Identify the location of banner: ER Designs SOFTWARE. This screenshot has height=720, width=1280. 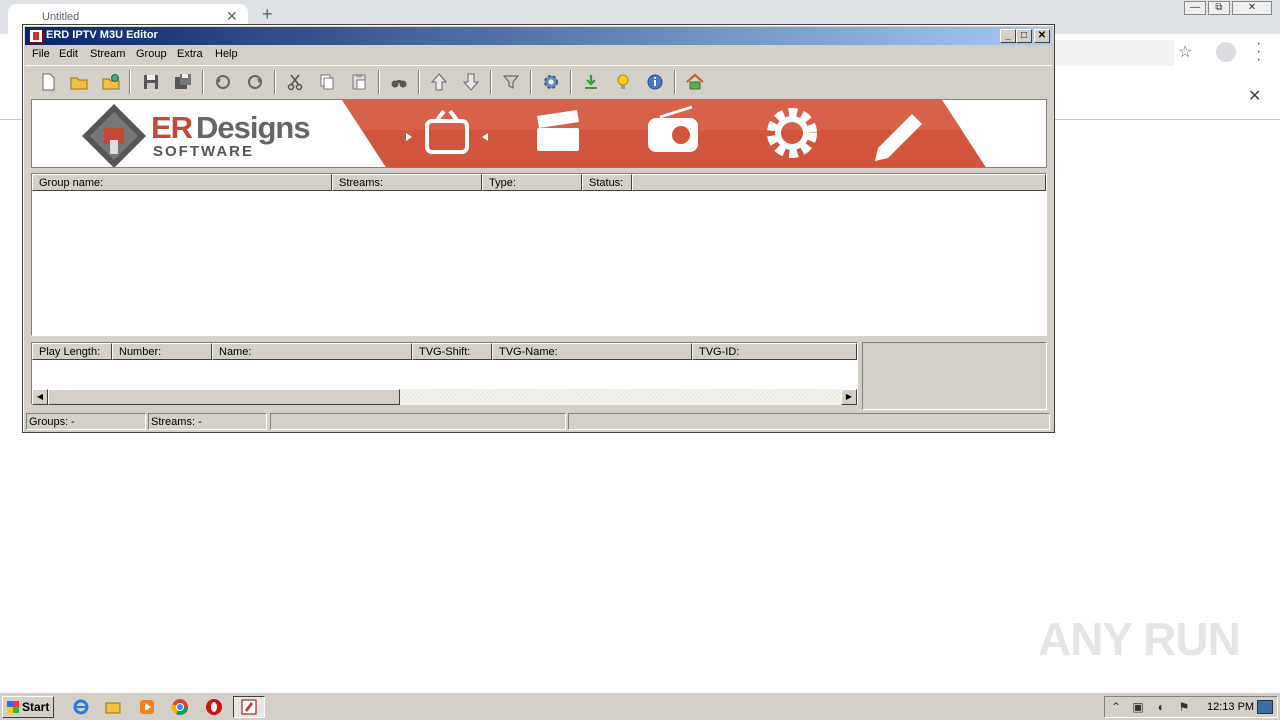
(539, 133).